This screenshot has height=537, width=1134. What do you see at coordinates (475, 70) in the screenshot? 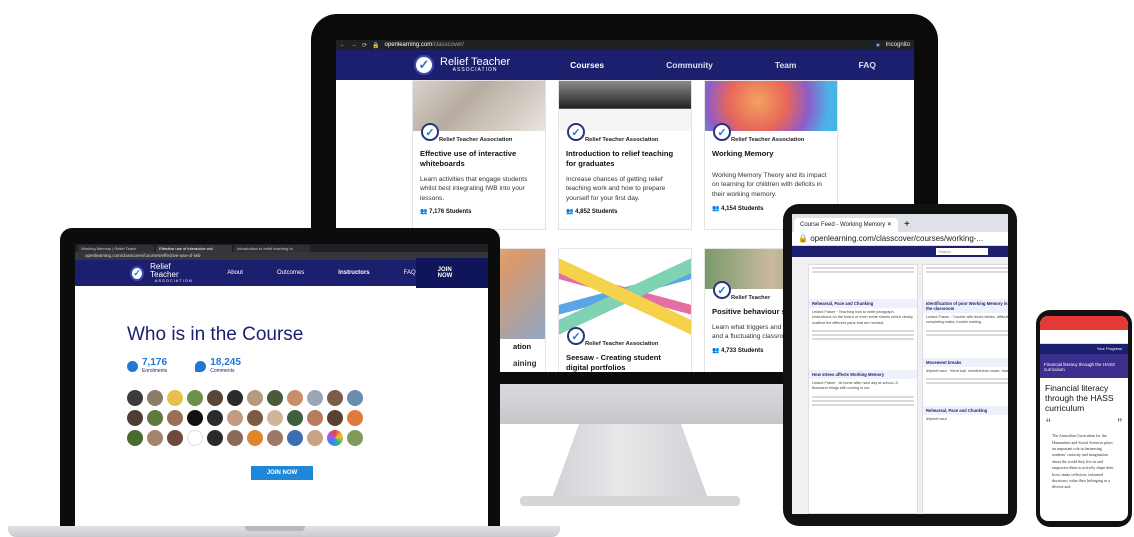
I see `logo-line2: ASSOCIATION` at bounding box center [475, 70].